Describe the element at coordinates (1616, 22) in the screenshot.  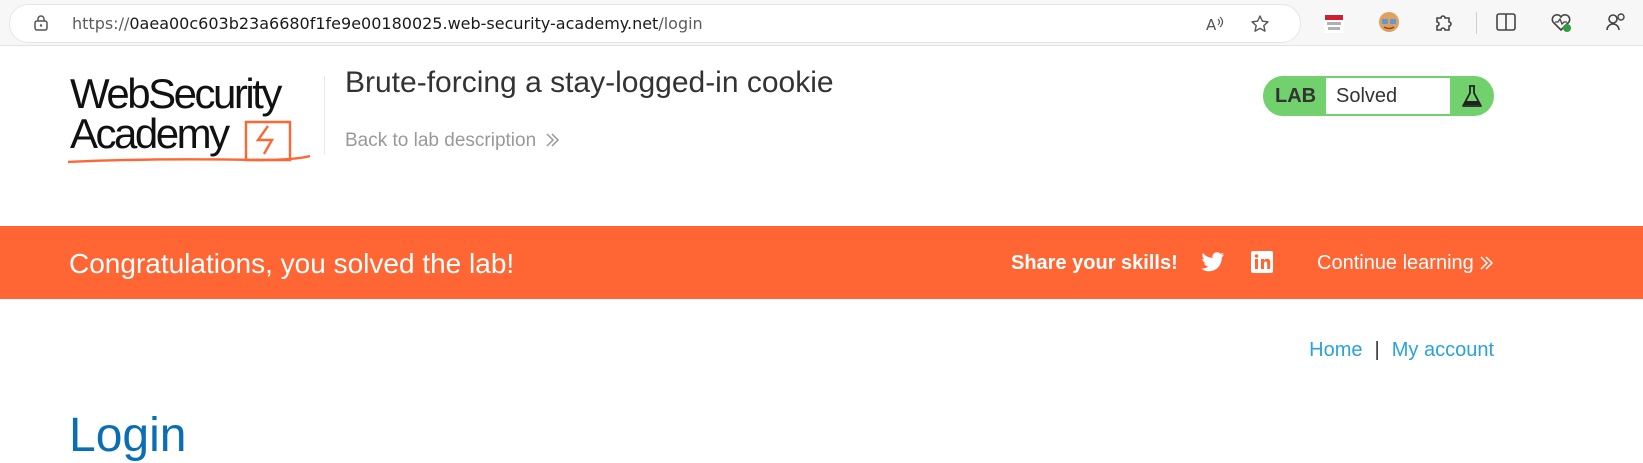
I see `profile-icon` at that location.